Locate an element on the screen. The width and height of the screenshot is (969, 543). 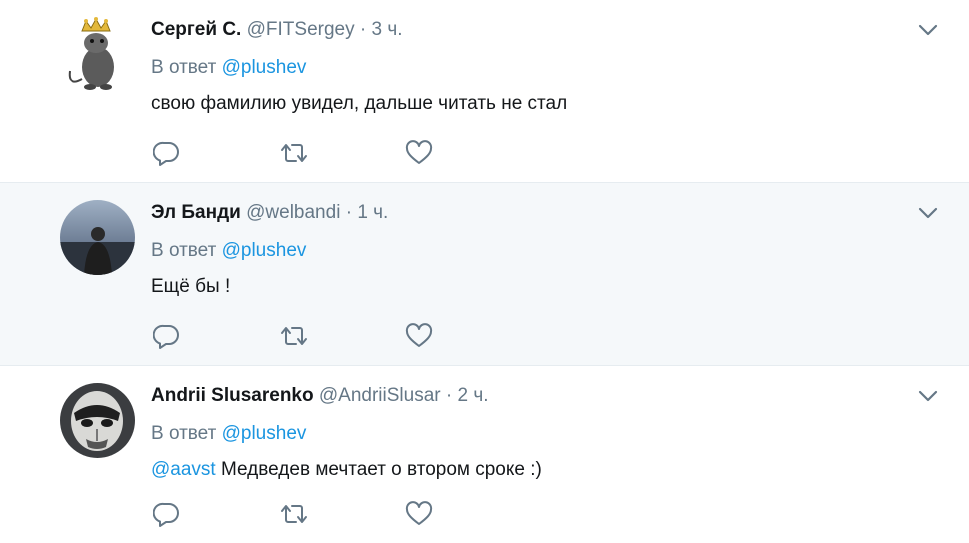
tweet-text: Ещё бы ! is located at coordinates (530, 287).